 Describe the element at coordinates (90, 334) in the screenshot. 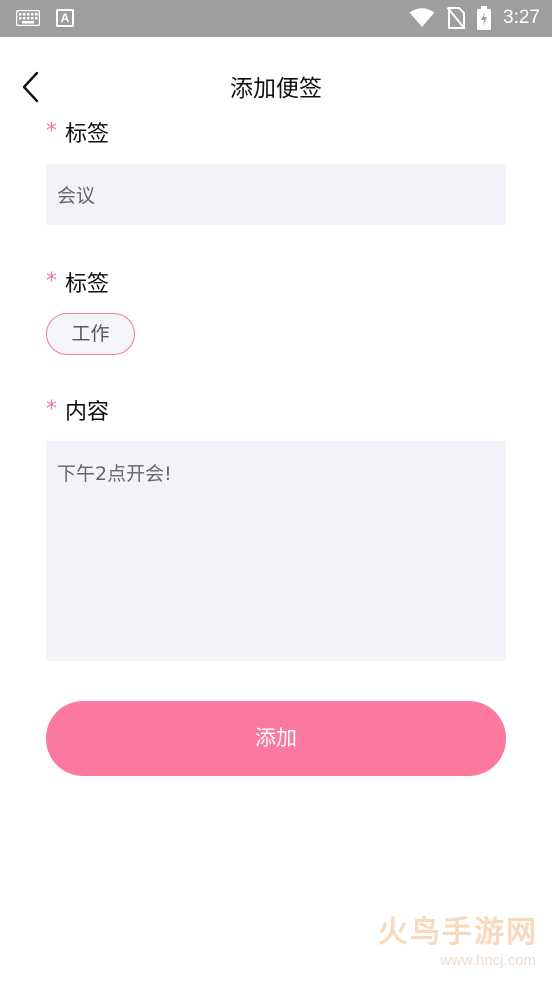

I see `tag-chip-selected: 工作` at that location.